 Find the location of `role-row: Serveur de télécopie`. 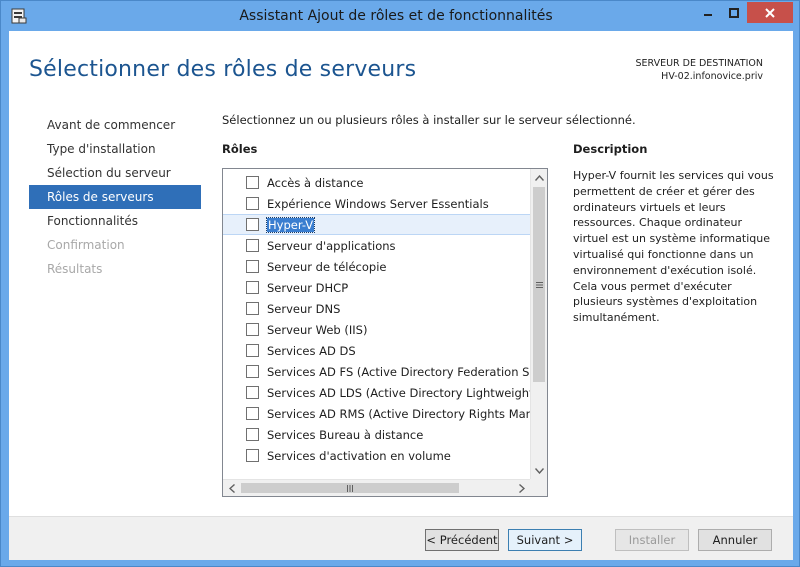

role-row: Serveur de télécopie is located at coordinates (376, 266).